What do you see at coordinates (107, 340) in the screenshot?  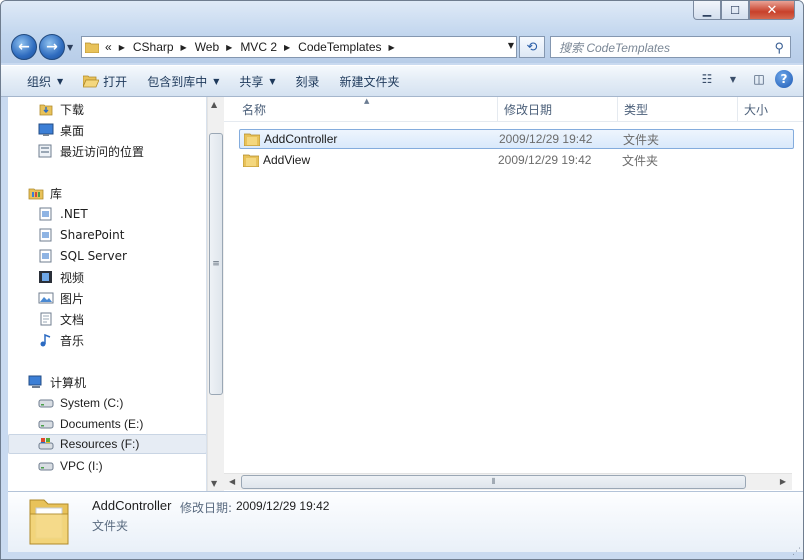 I see `nav-item-library-music: 音乐` at bounding box center [107, 340].